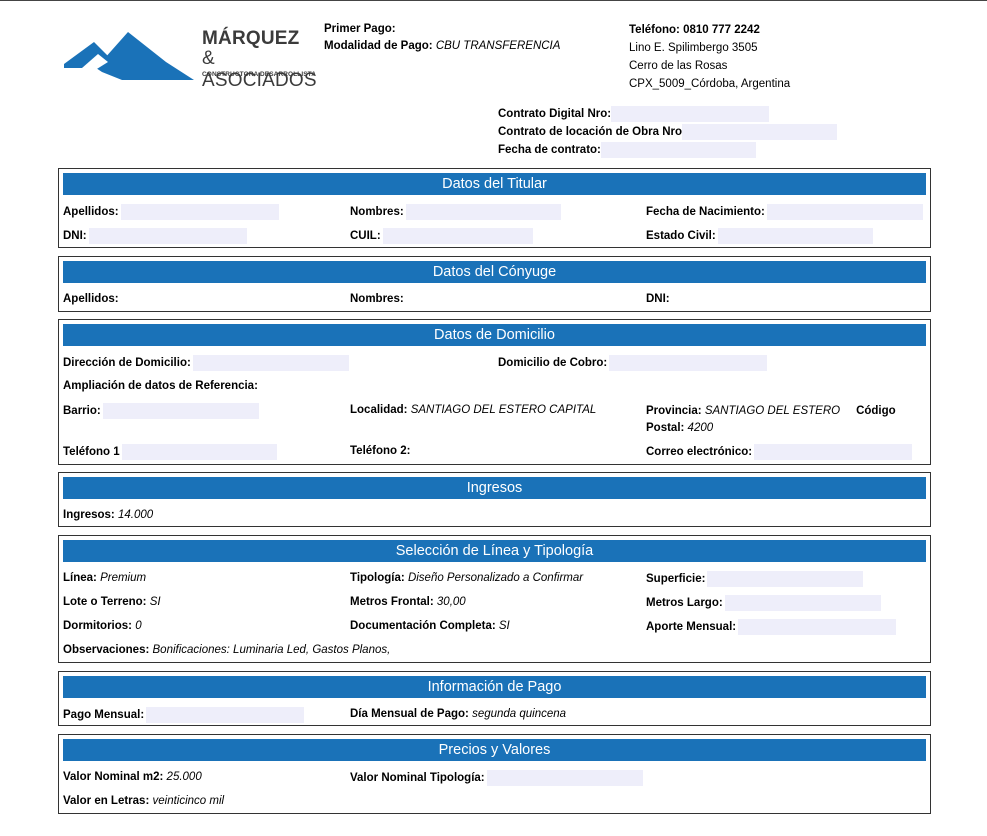 This screenshot has height=836, width=987. Describe the element at coordinates (496, 778) in the screenshot. I see `valor-nominal-tipologia-field: Valor Nominal Tipología:` at that location.